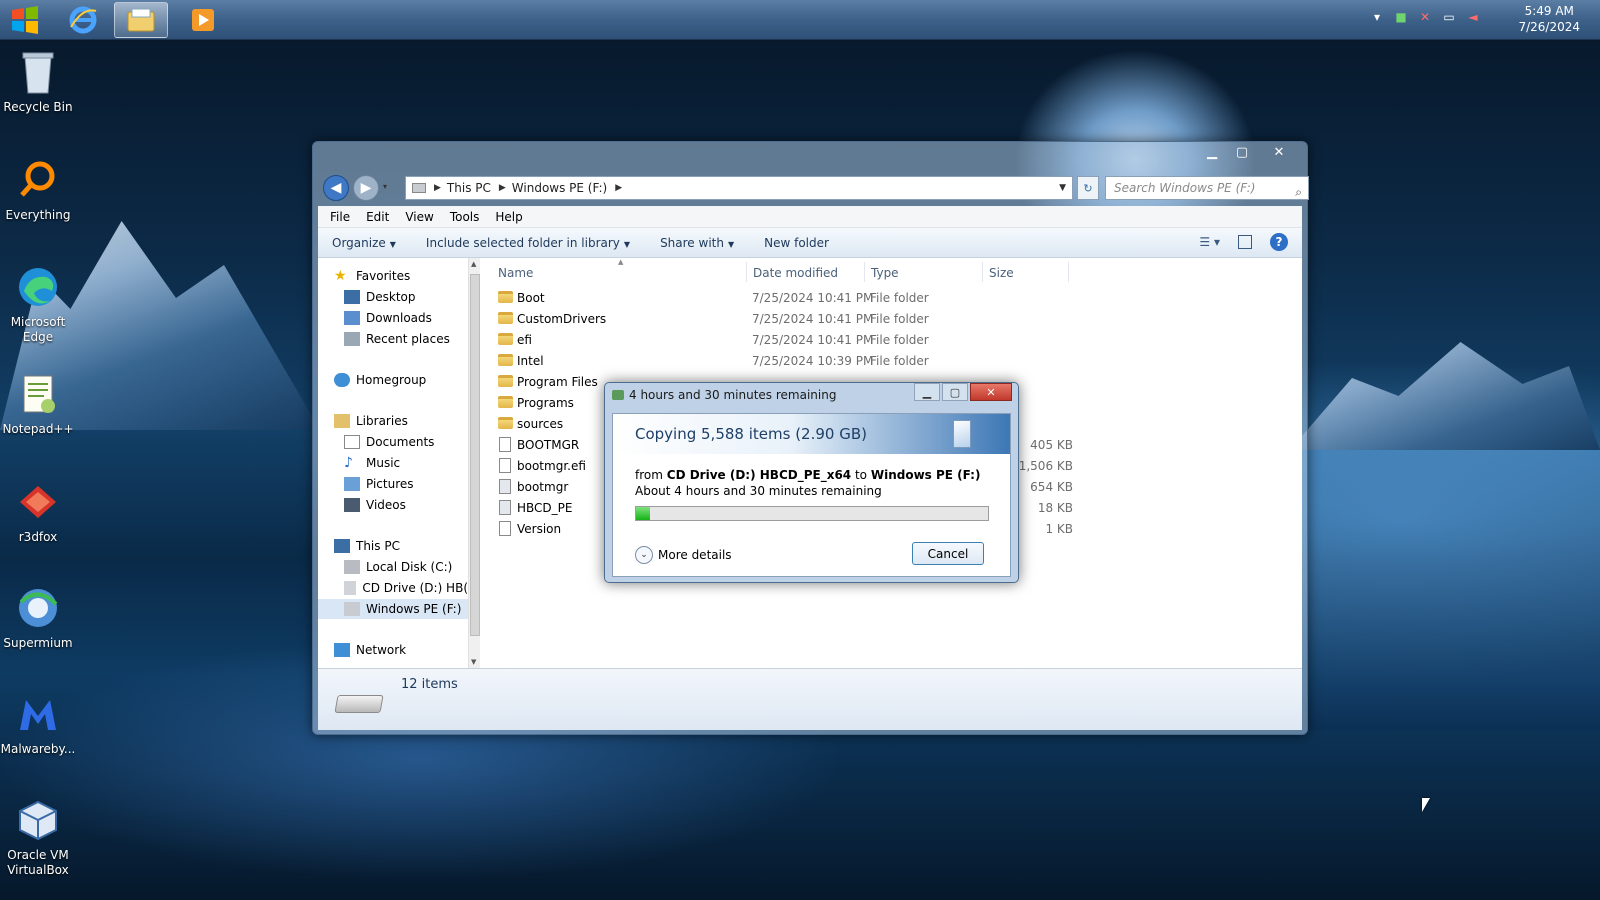  What do you see at coordinates (796, 243) in the screenshot?
I see `new-folder-button: New folder` at bounding box center [796, 243].